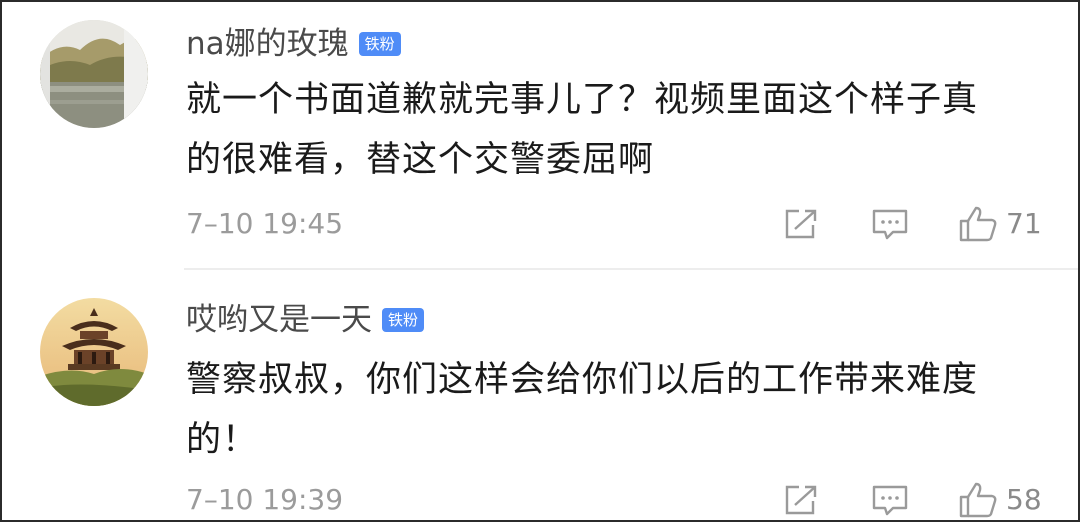 The height and width of the screenshot is (522, 1080). I want to click on username: 哎哟又是一天, so click(279, 320).